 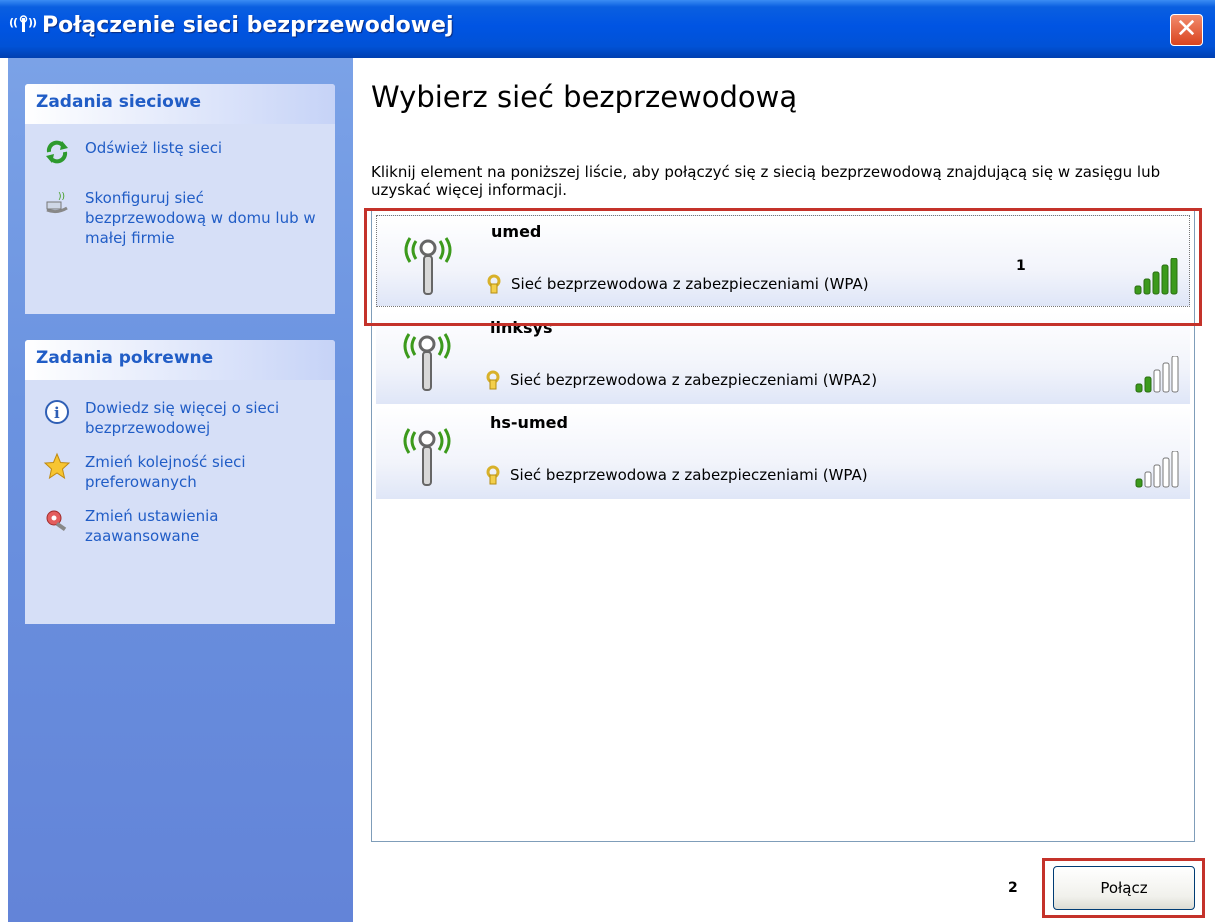 What do you see at coordinates (783, 267) in the screenshot?
I see `selection-highlight-frame` at bounding box center [783, 267].